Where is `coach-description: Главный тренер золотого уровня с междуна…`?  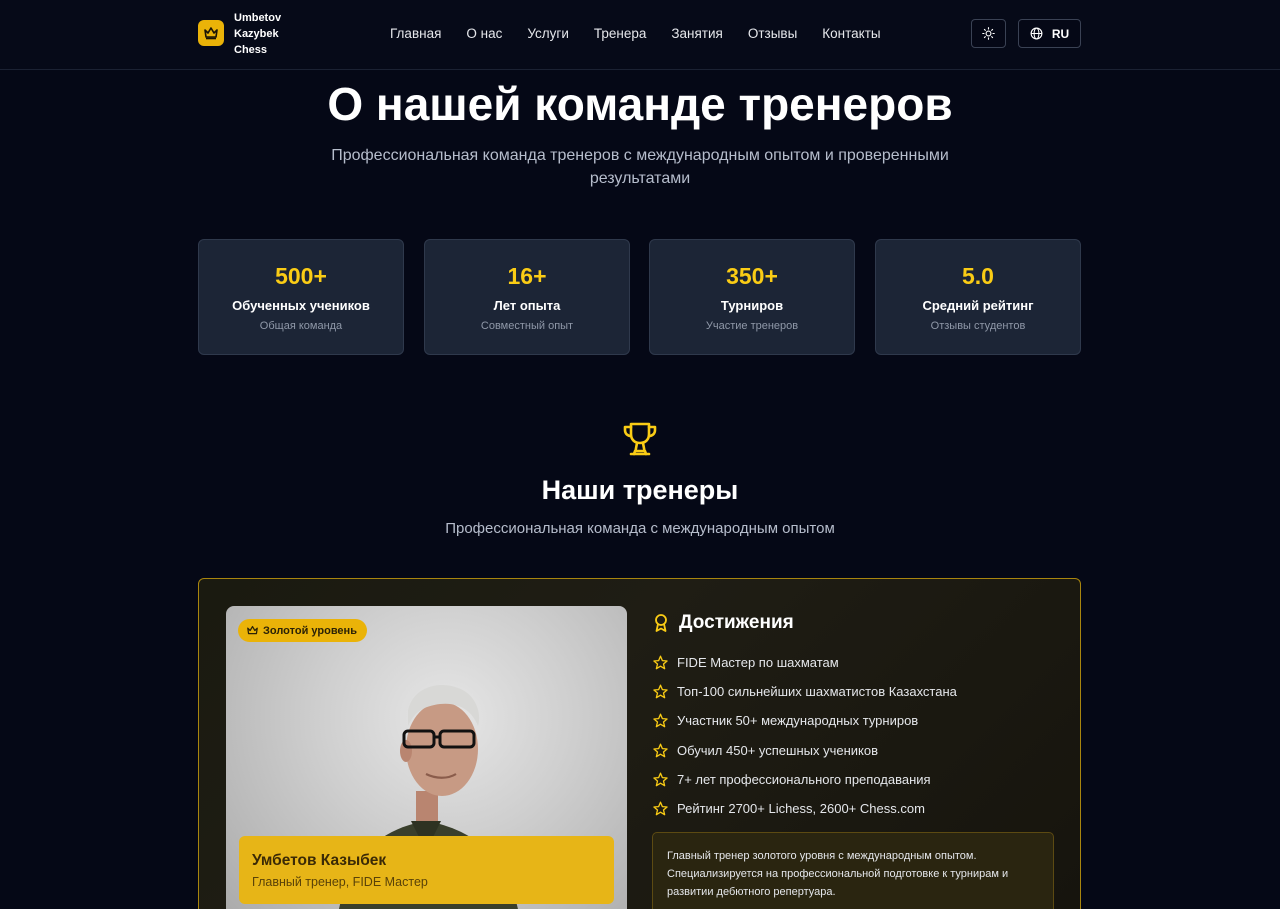
coach-description: Главный тренер золотого уровня с междуна… is located at coordinates (853, 870).